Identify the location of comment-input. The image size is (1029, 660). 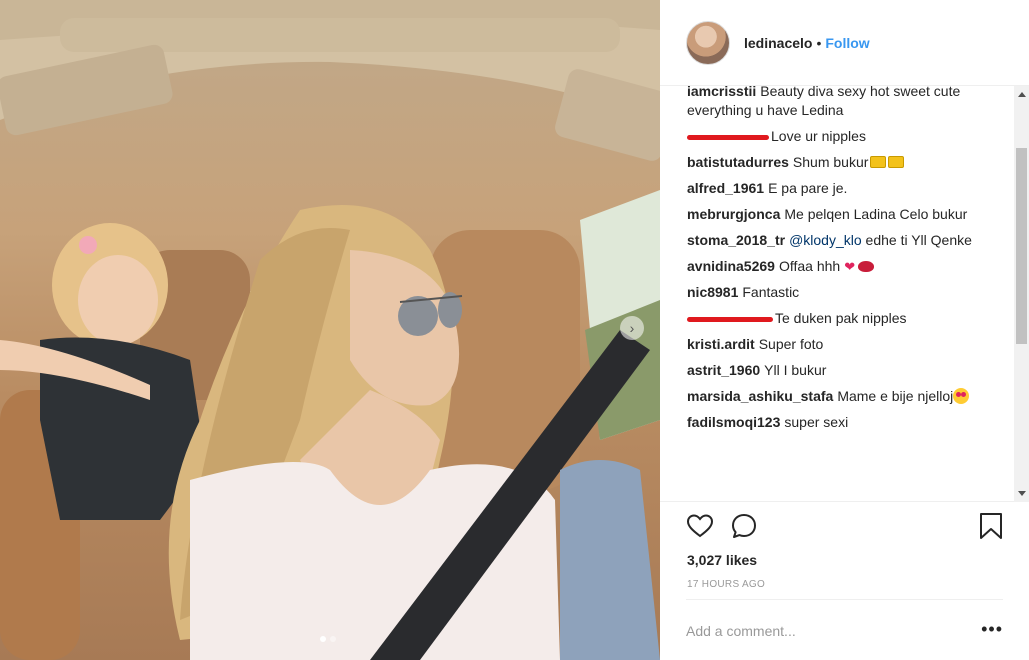
(821, 631).